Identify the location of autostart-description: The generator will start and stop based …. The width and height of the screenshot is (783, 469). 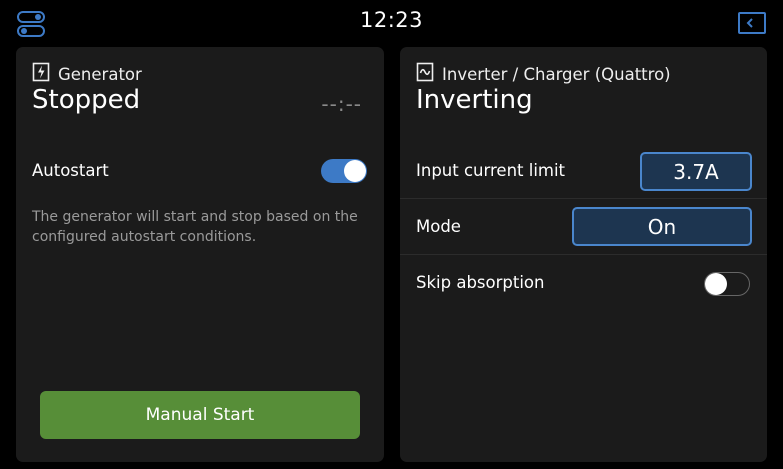
(195, 227).